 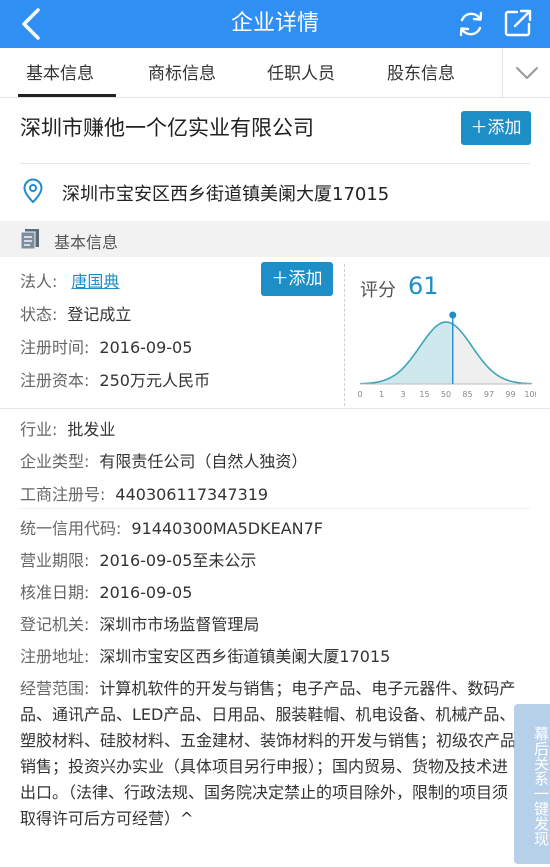 What do you see at coordinates (245, 656) in the screenshot?
I see `reg-address-value: 深圳市宝安区西乡街道镇美阑大厦17015` at bounding box center [245, 656].